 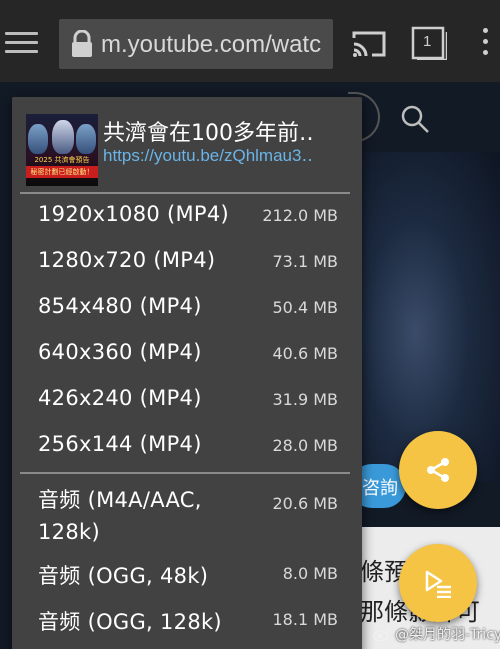 I want to click on share-button, so click(x=438, y=470).